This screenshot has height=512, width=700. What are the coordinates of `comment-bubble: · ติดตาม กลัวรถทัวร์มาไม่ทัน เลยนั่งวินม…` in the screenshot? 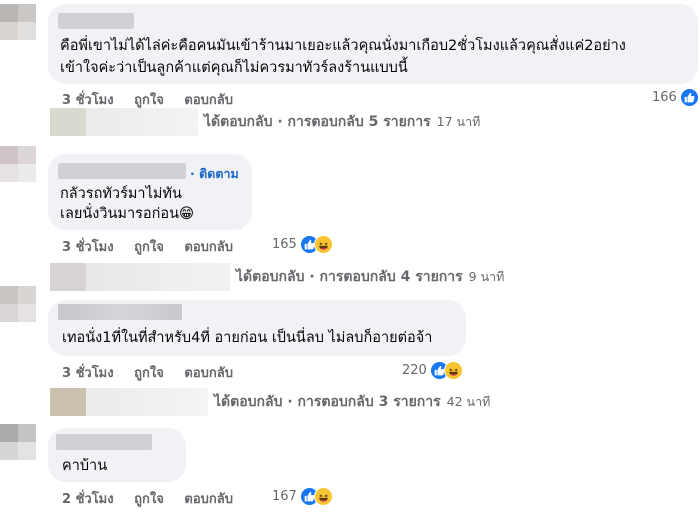 It's located at (150, 192).